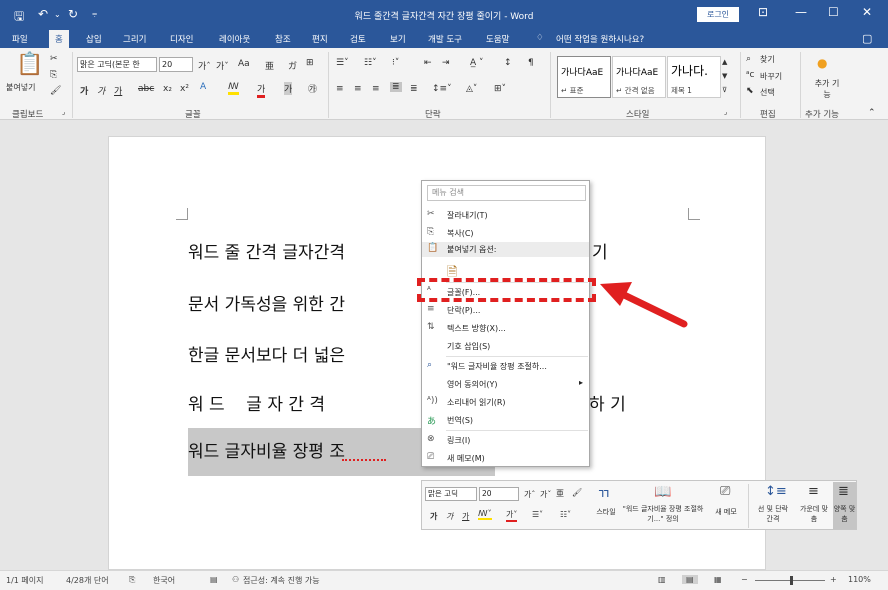  Describe the element at coordinates (244, 64) in the screenshot. I see `change-case-icon: Aa` at that location.